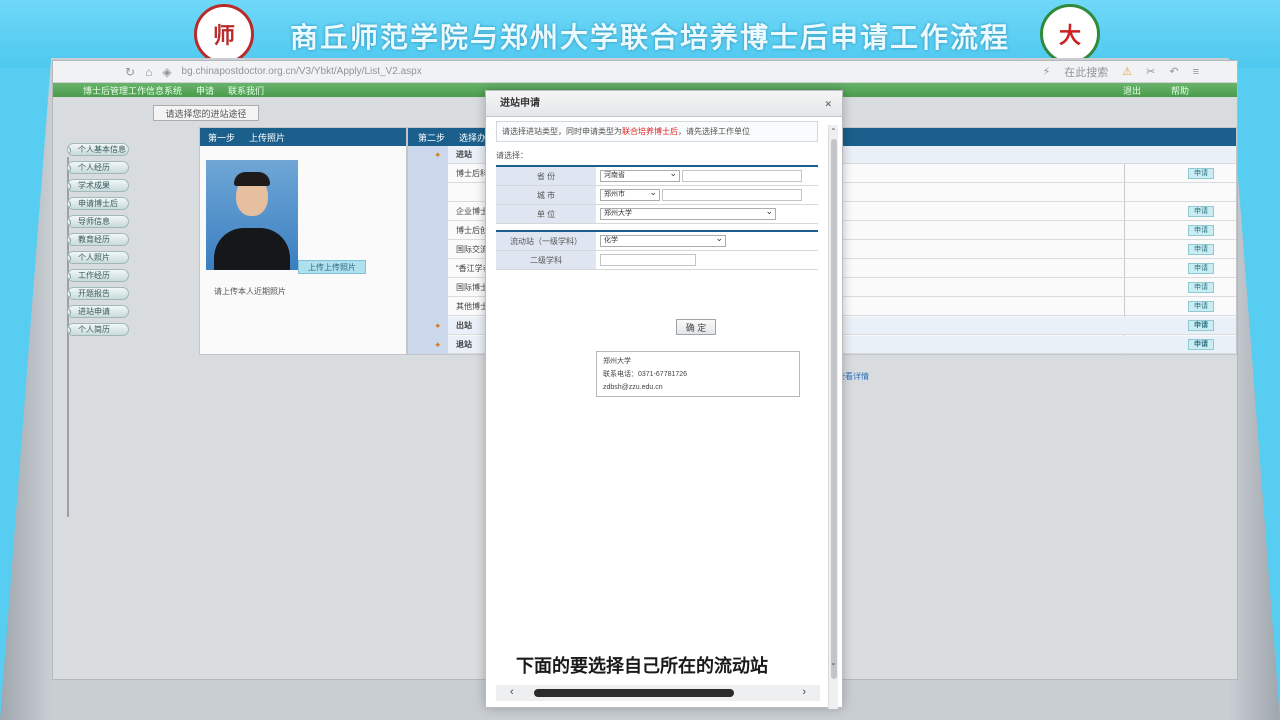 The width and height of the screenshot is (1280, 720). Describe the element at coordinates (648, 260) in the screenshot. I see `sub-discipline-input` at that location.